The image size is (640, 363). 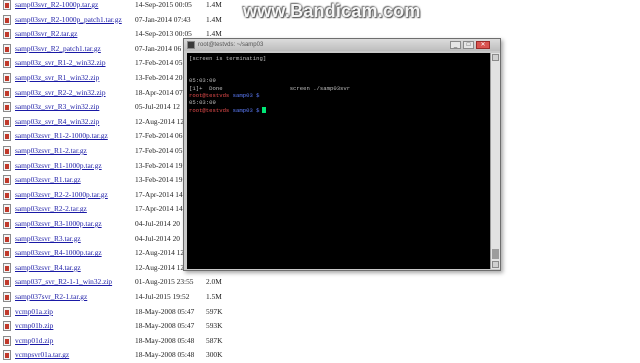 I want to click on file-link: samp03z_svr_R1-2_win32.zip, so click(x=60, y=63).